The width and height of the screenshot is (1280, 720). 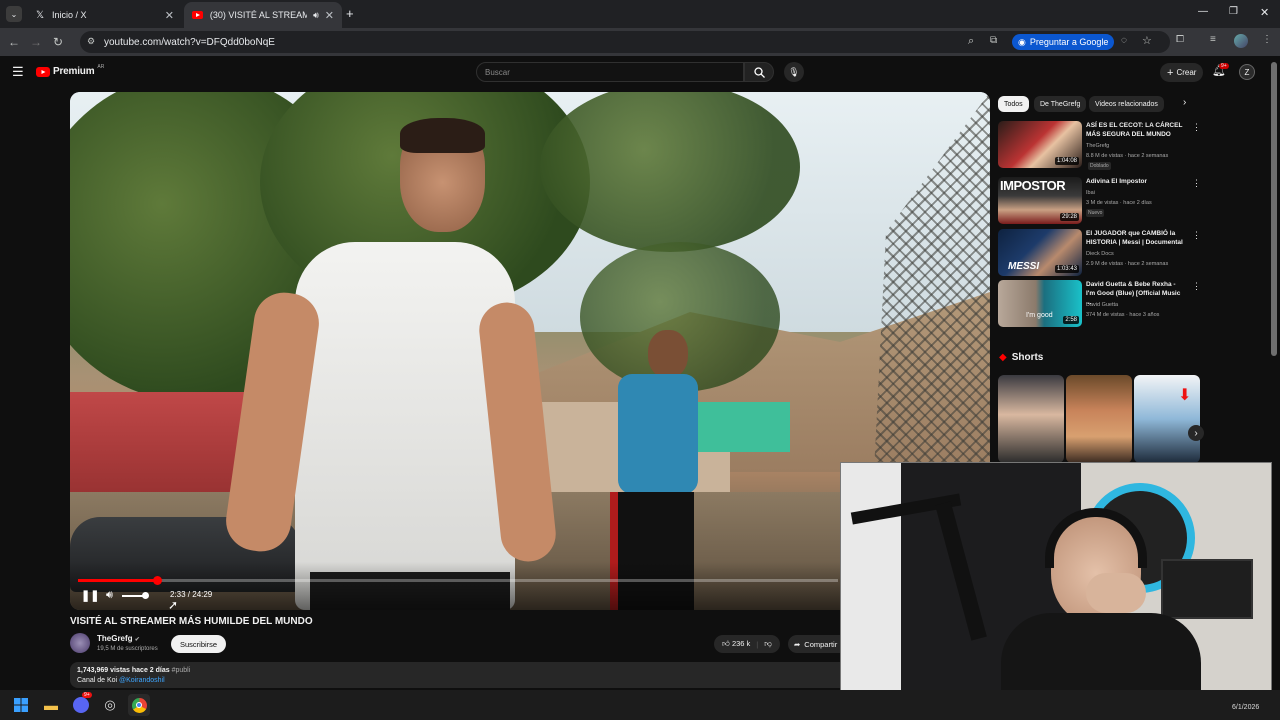 What do you see at coordinates (1247, 72) in the screenshot?
I see `account-avatar: Z` at bounding box center [1247, 72].